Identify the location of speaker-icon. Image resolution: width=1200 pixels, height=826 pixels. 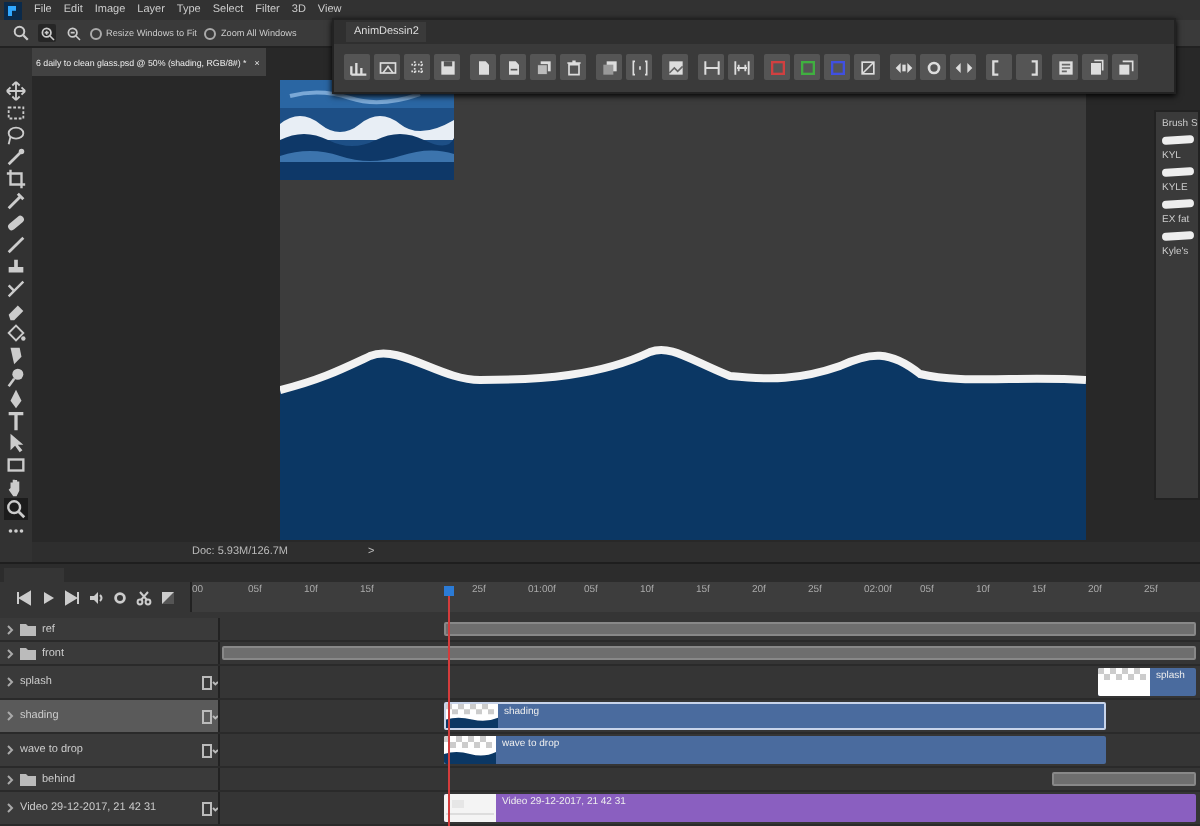
(96, 597).